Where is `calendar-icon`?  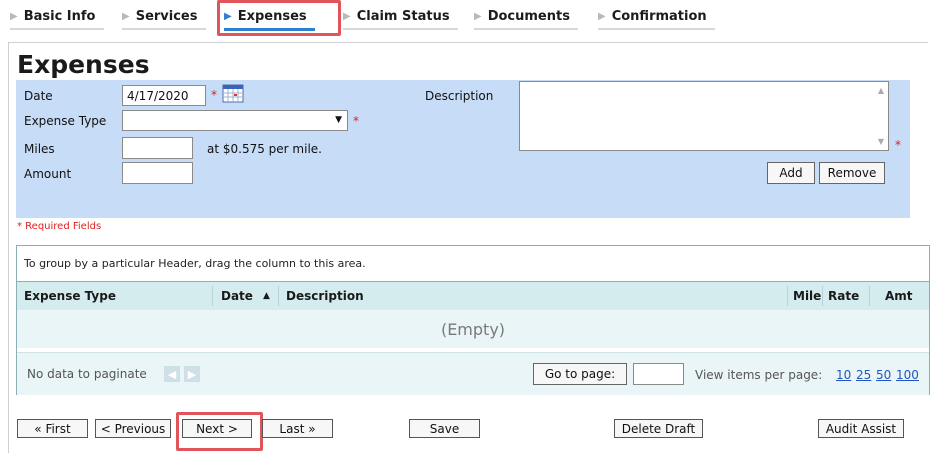 calendar-icon is located at coordinates (233, 93).